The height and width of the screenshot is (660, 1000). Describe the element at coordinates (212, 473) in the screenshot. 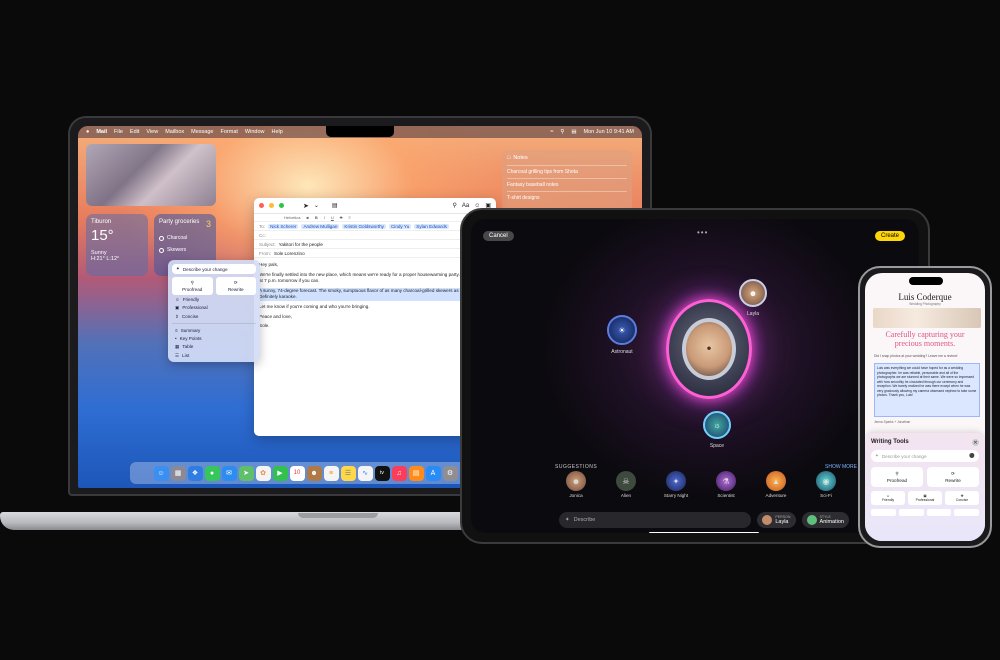

I see `messages-icon: ●` at that location.